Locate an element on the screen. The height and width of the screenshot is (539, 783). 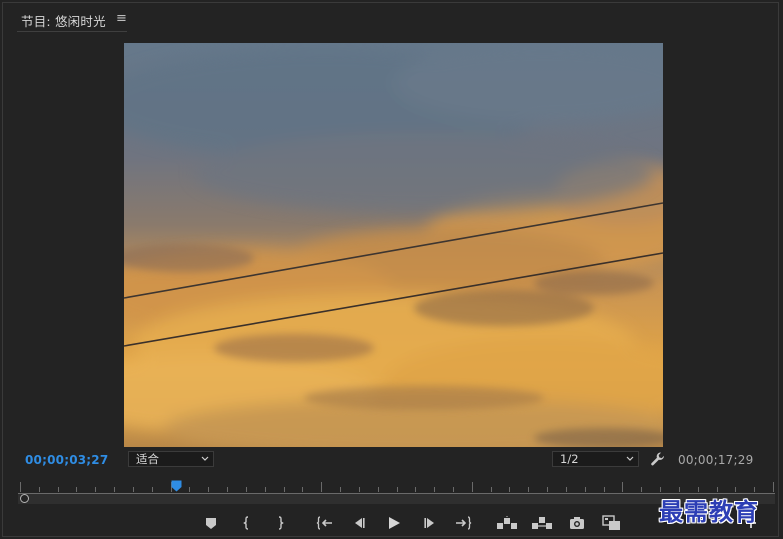
tab-underline is located at coordinates (72, 31).